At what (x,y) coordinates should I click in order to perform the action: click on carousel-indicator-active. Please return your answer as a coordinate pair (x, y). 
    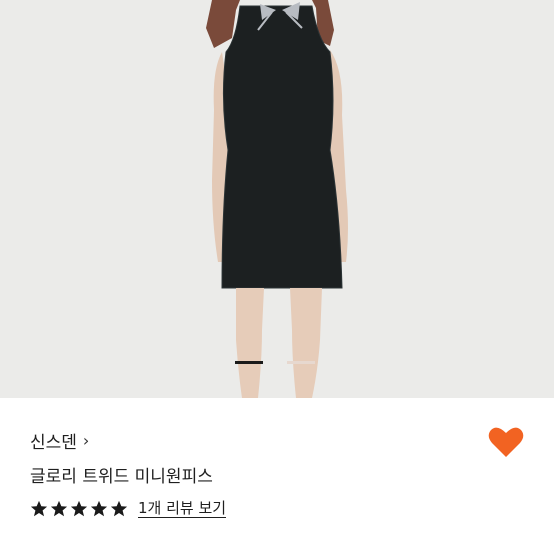
    Looking at the image, I should click on (249, 362).